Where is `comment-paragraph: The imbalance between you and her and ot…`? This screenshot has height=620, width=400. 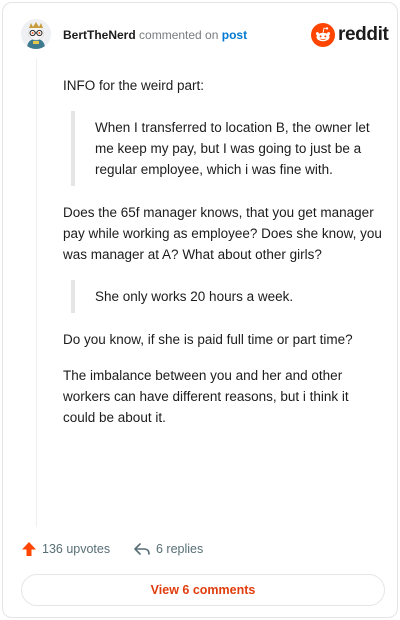 comment-paragraph: The imbalance between you and her and ot… is located at coordinates (206, 396).